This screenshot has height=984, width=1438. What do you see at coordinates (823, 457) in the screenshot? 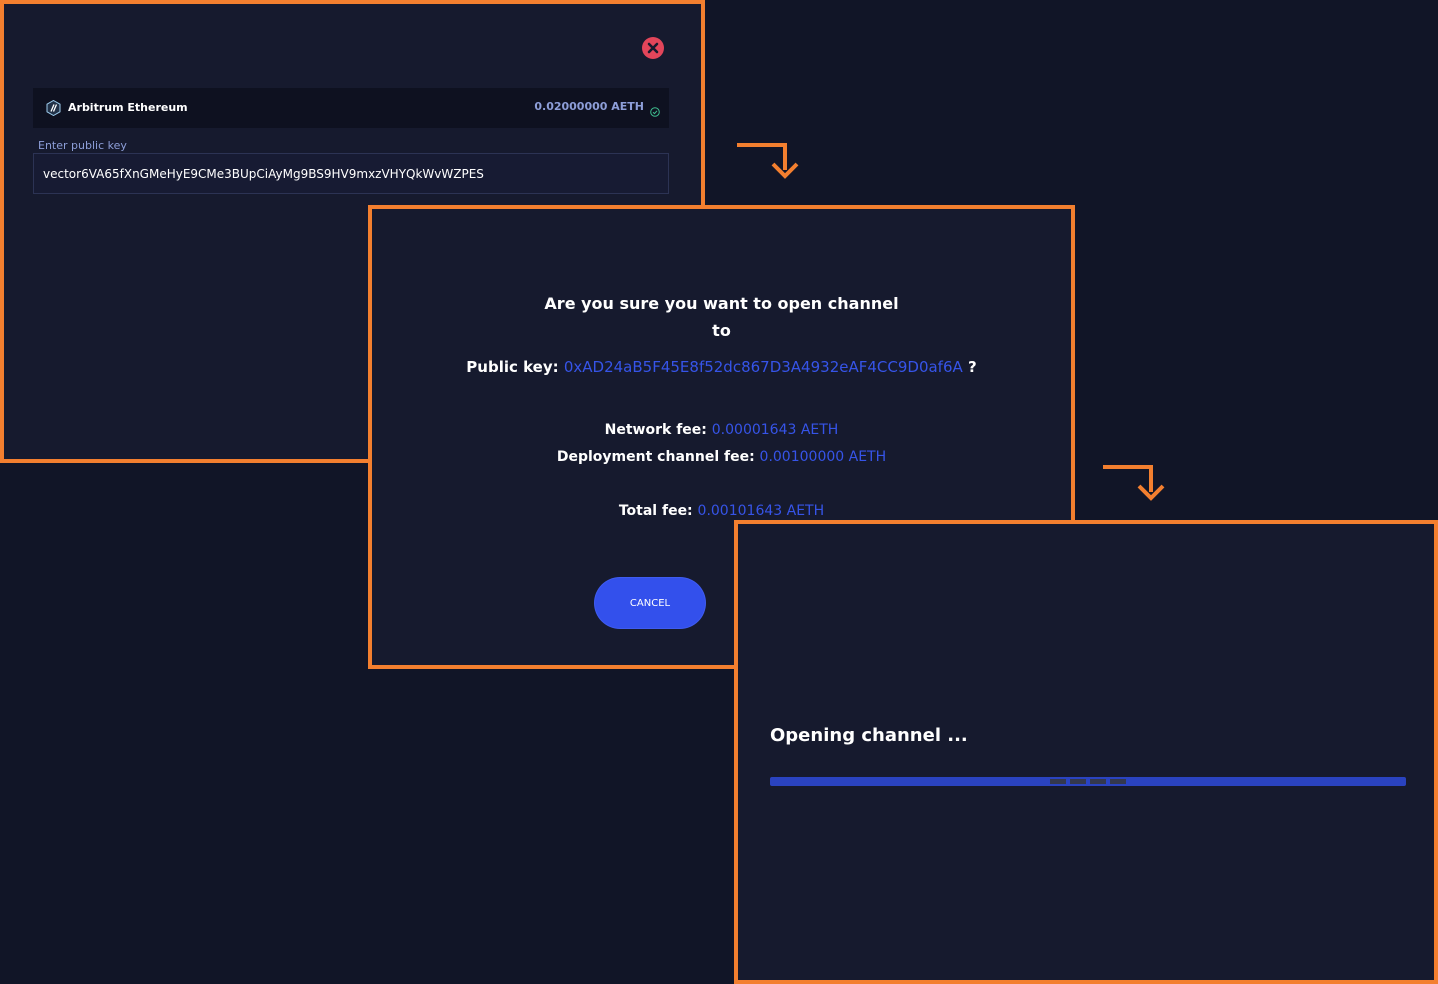
I see `deployment-fee-value: 0.00100000 AETH` at bounding box center [823, 457].